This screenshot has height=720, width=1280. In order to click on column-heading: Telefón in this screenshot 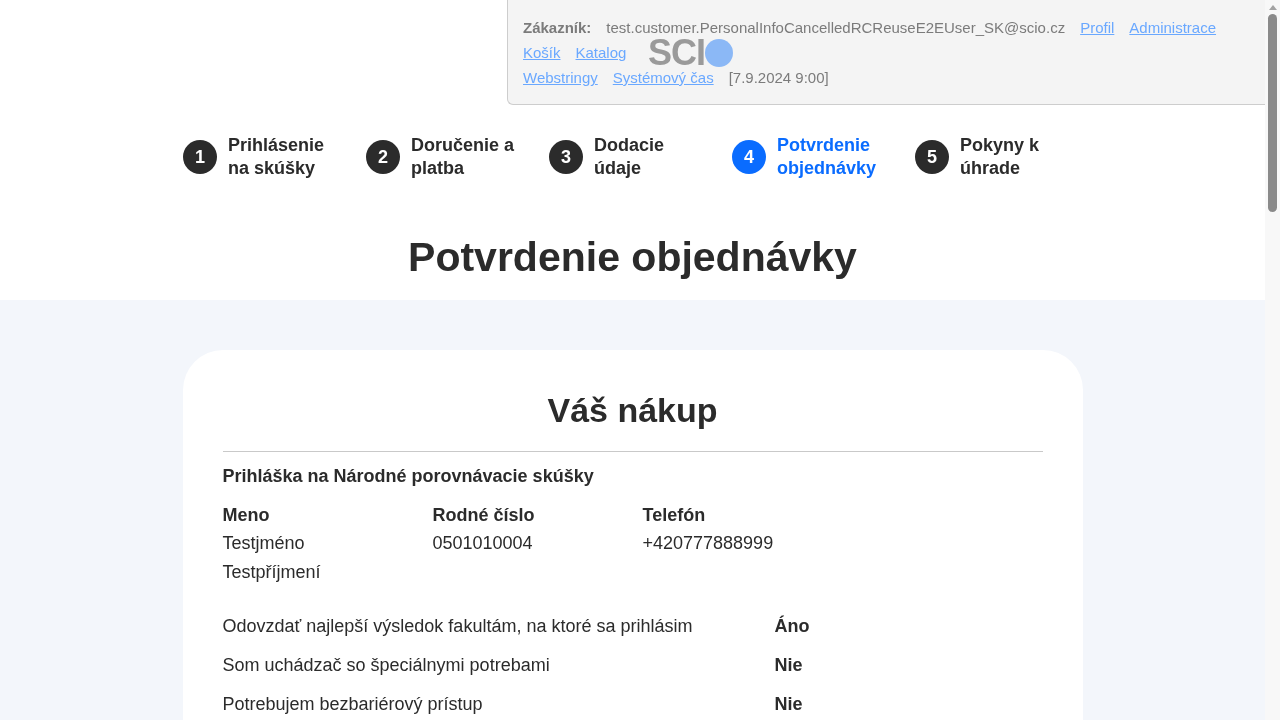, I will do `click(674, 515)`.